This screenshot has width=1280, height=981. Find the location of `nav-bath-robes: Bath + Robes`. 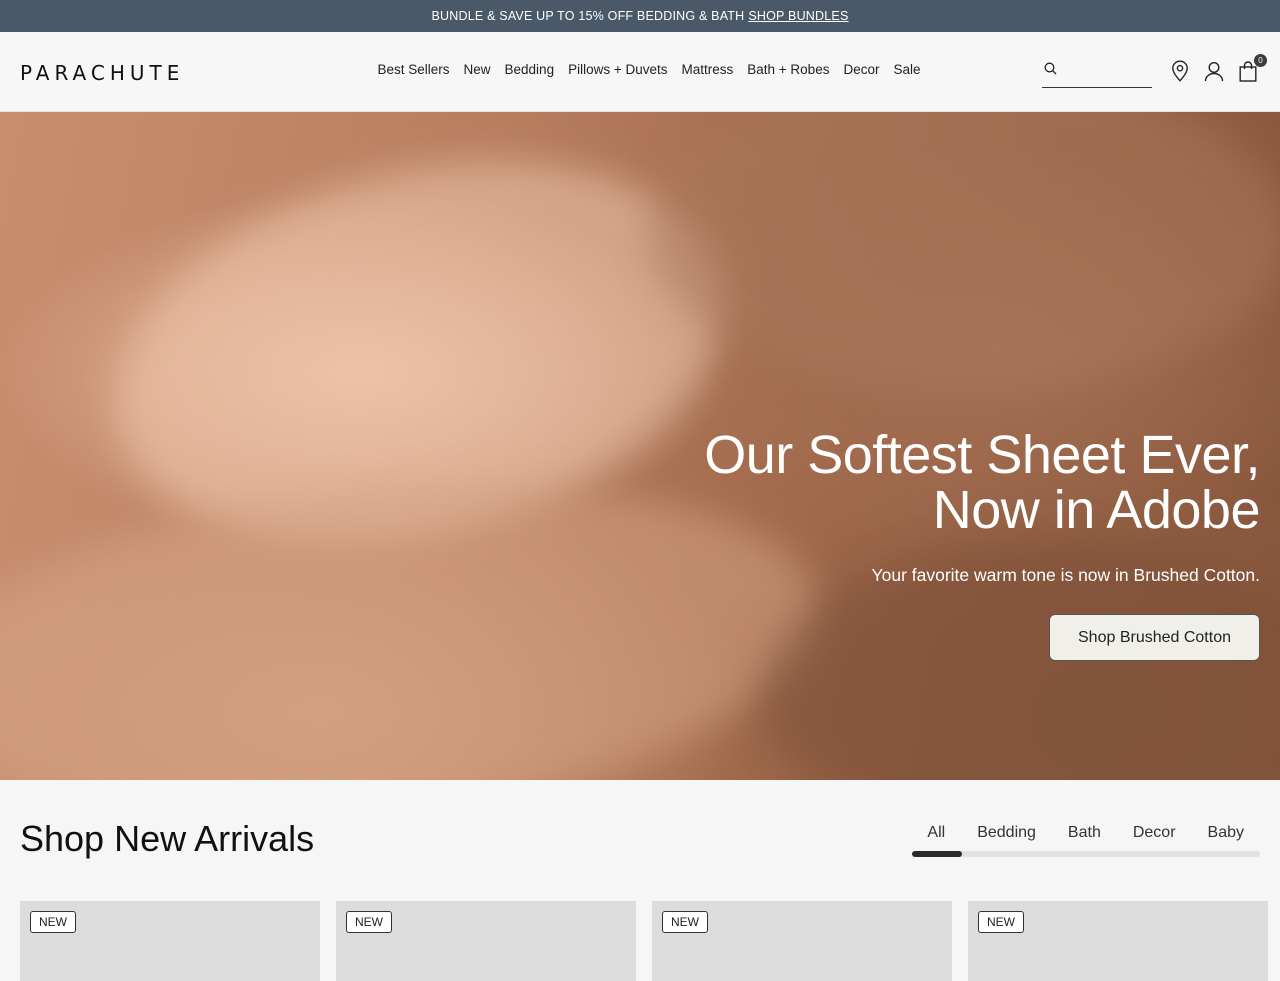

nav-bath-robes: Bath + Robes is located at coordinates (788, 69).